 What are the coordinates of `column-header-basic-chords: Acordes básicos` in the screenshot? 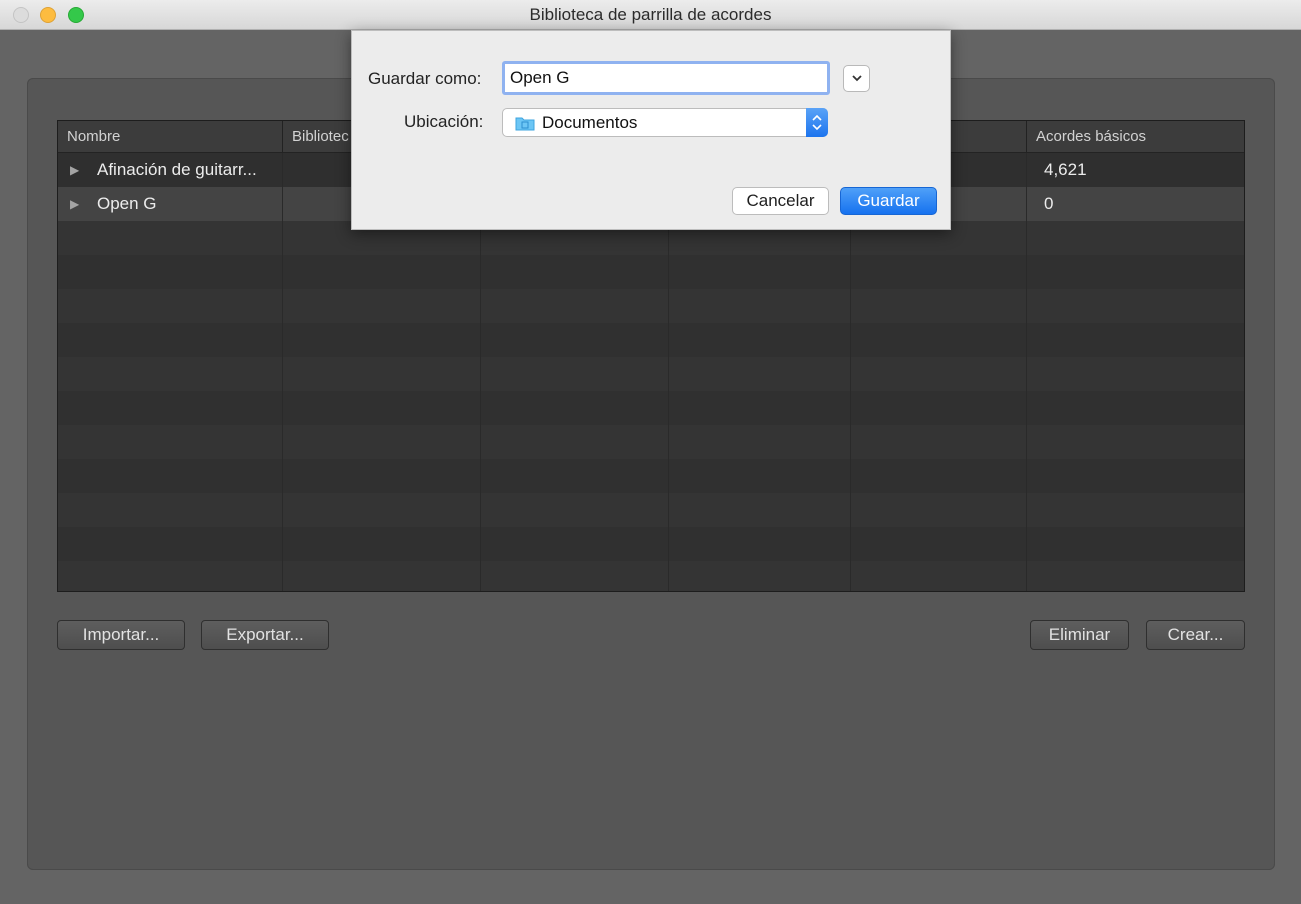 It's located at (1135, 136).